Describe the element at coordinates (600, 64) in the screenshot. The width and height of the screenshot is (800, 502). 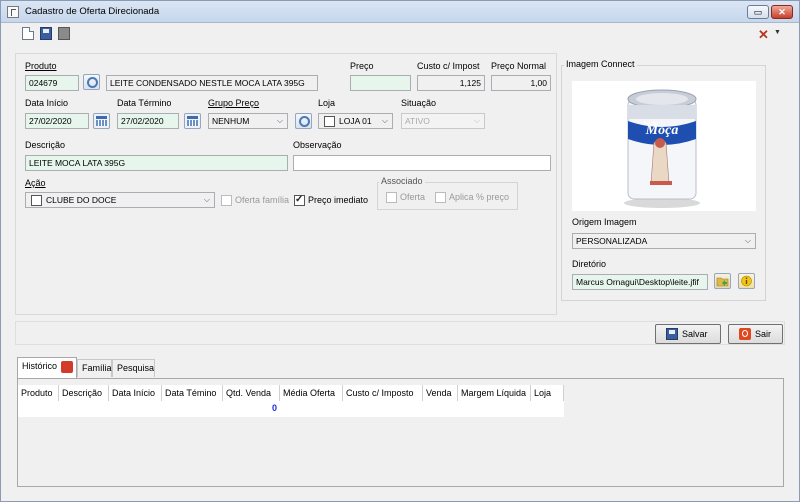
I see `imagem-label: Imagem Connect` at that location.